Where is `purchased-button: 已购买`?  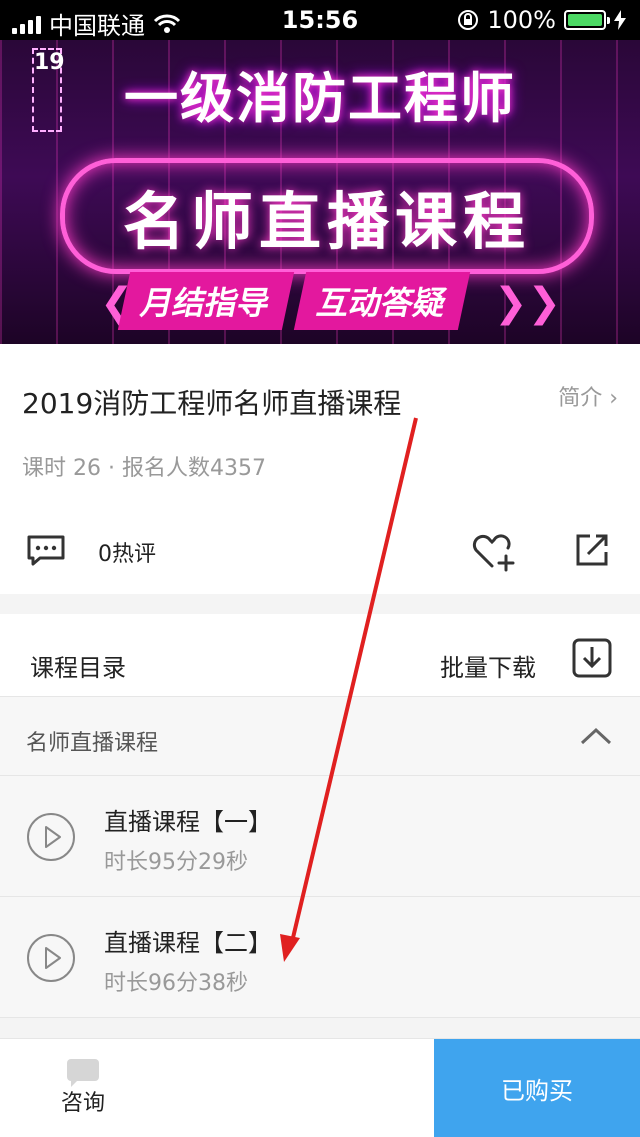
purchased-button: 已购买 is located at coordinates (537, 1088).